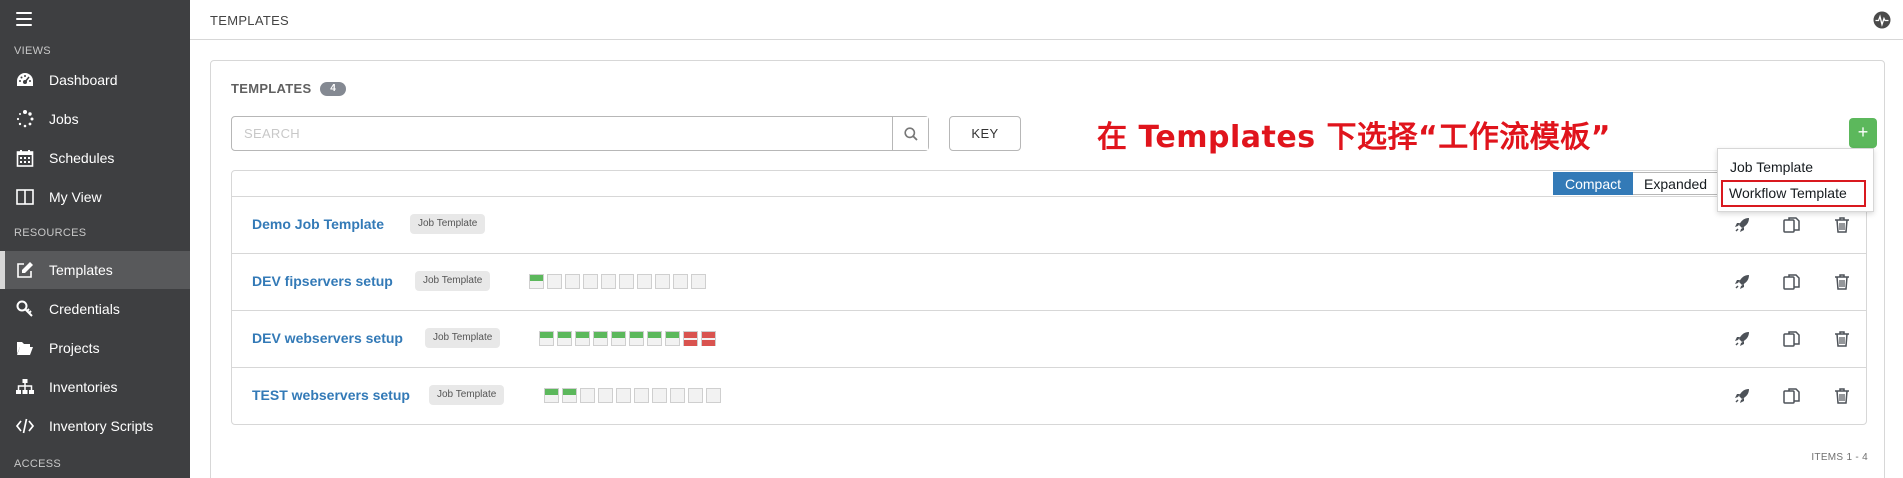 This screenshot has height=478, width=1903. I want to click on sidebar-item-label: Schedules, so click(82, 158).